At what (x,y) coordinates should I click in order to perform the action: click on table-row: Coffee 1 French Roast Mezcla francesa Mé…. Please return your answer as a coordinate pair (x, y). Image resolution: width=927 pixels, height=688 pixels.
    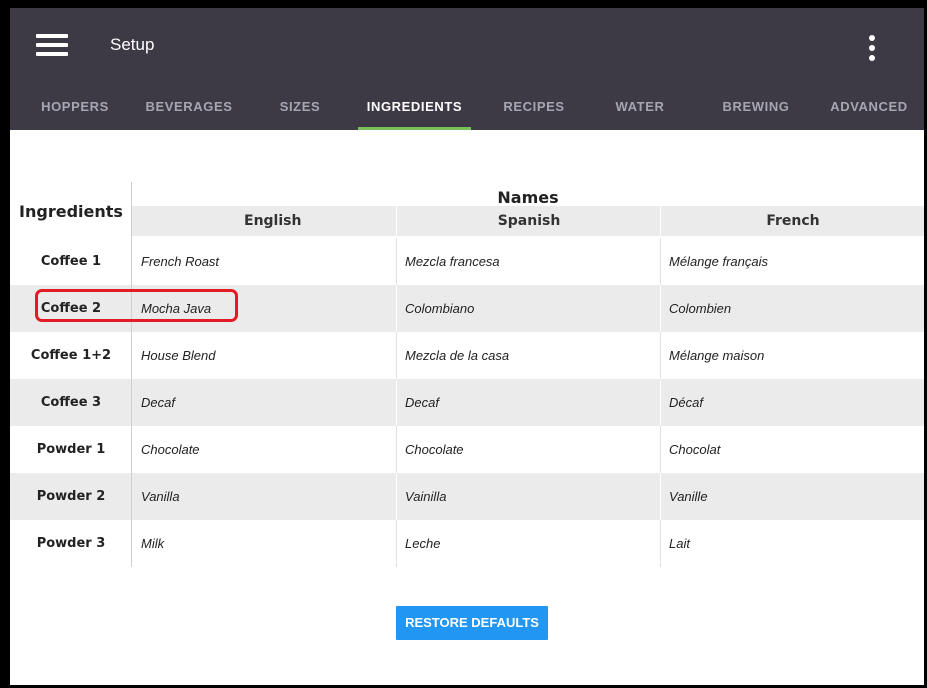
    Looking at the image, I should click on (467, 261).